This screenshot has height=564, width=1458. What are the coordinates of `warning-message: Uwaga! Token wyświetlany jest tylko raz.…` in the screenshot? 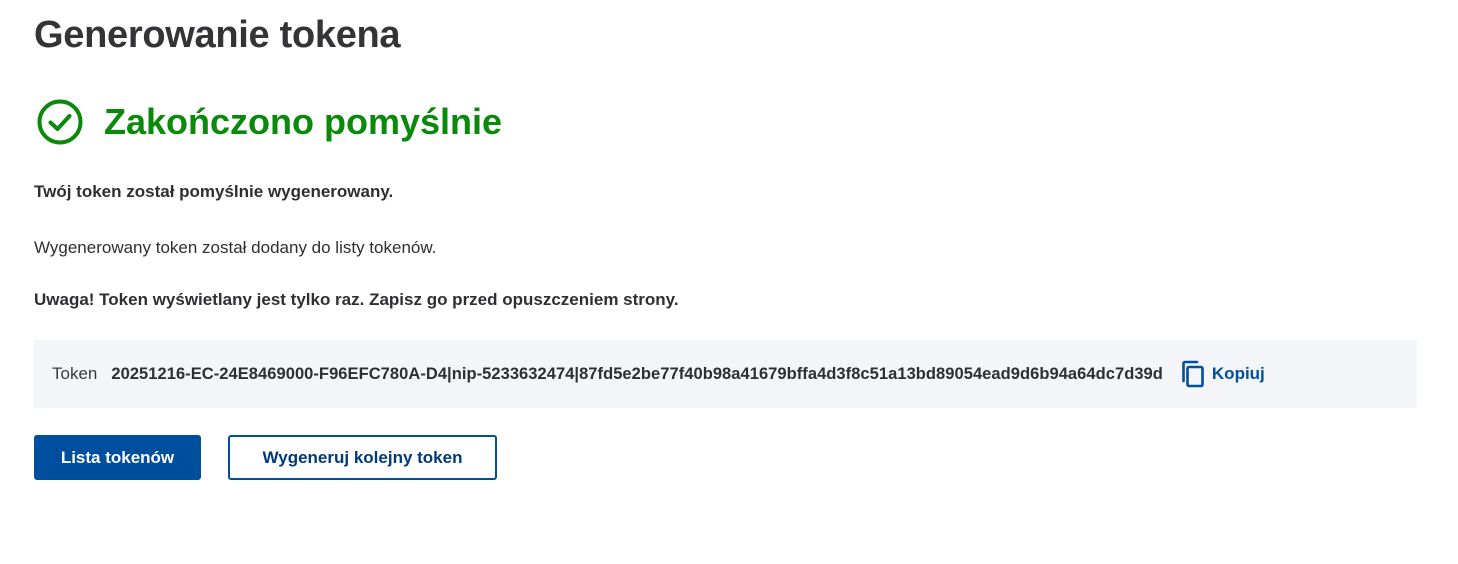 It's located at (356, 299).